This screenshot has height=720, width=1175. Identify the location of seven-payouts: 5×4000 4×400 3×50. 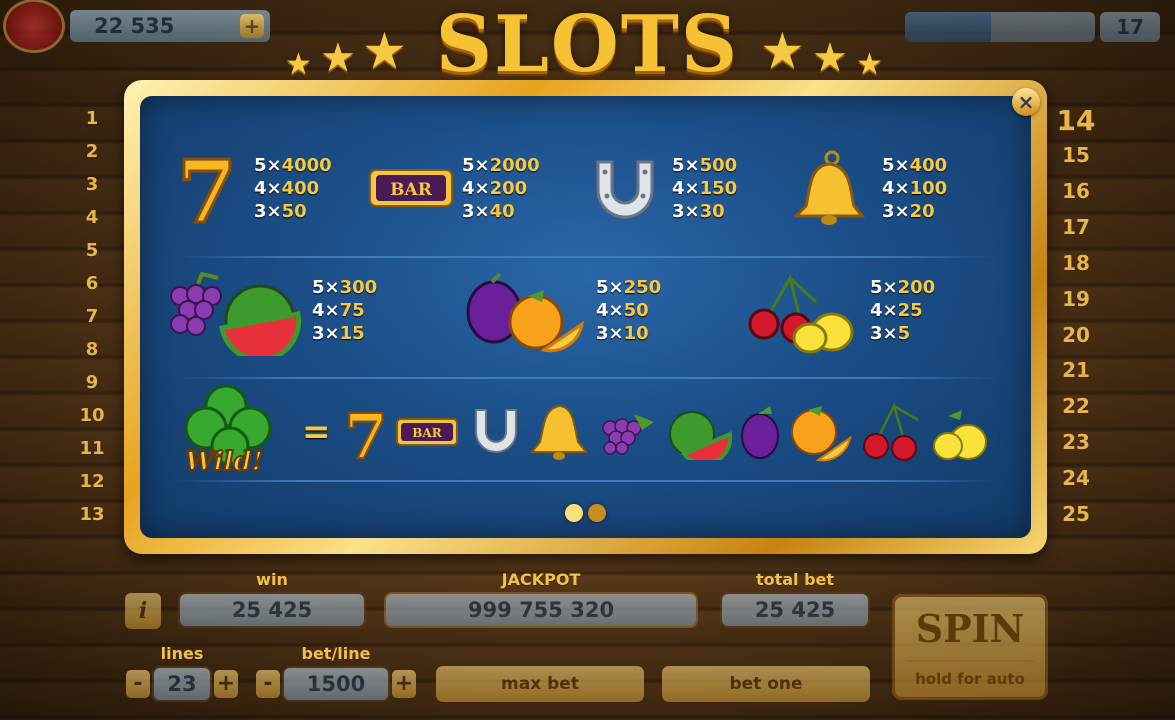
(293, 188).